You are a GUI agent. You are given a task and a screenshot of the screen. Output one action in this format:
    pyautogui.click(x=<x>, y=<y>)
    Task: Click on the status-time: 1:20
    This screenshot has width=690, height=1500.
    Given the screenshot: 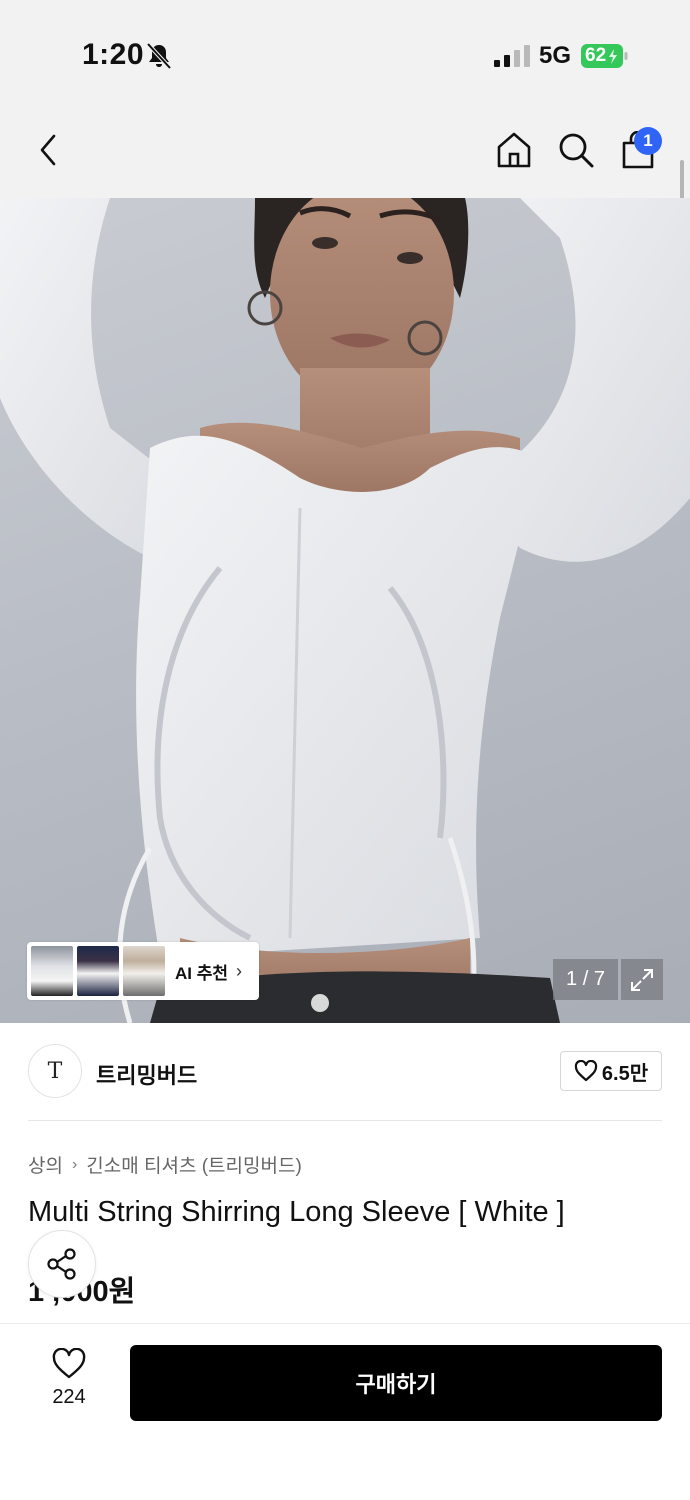 What is the action you would take?
    pyautogui.click(x=113, y=54)
    